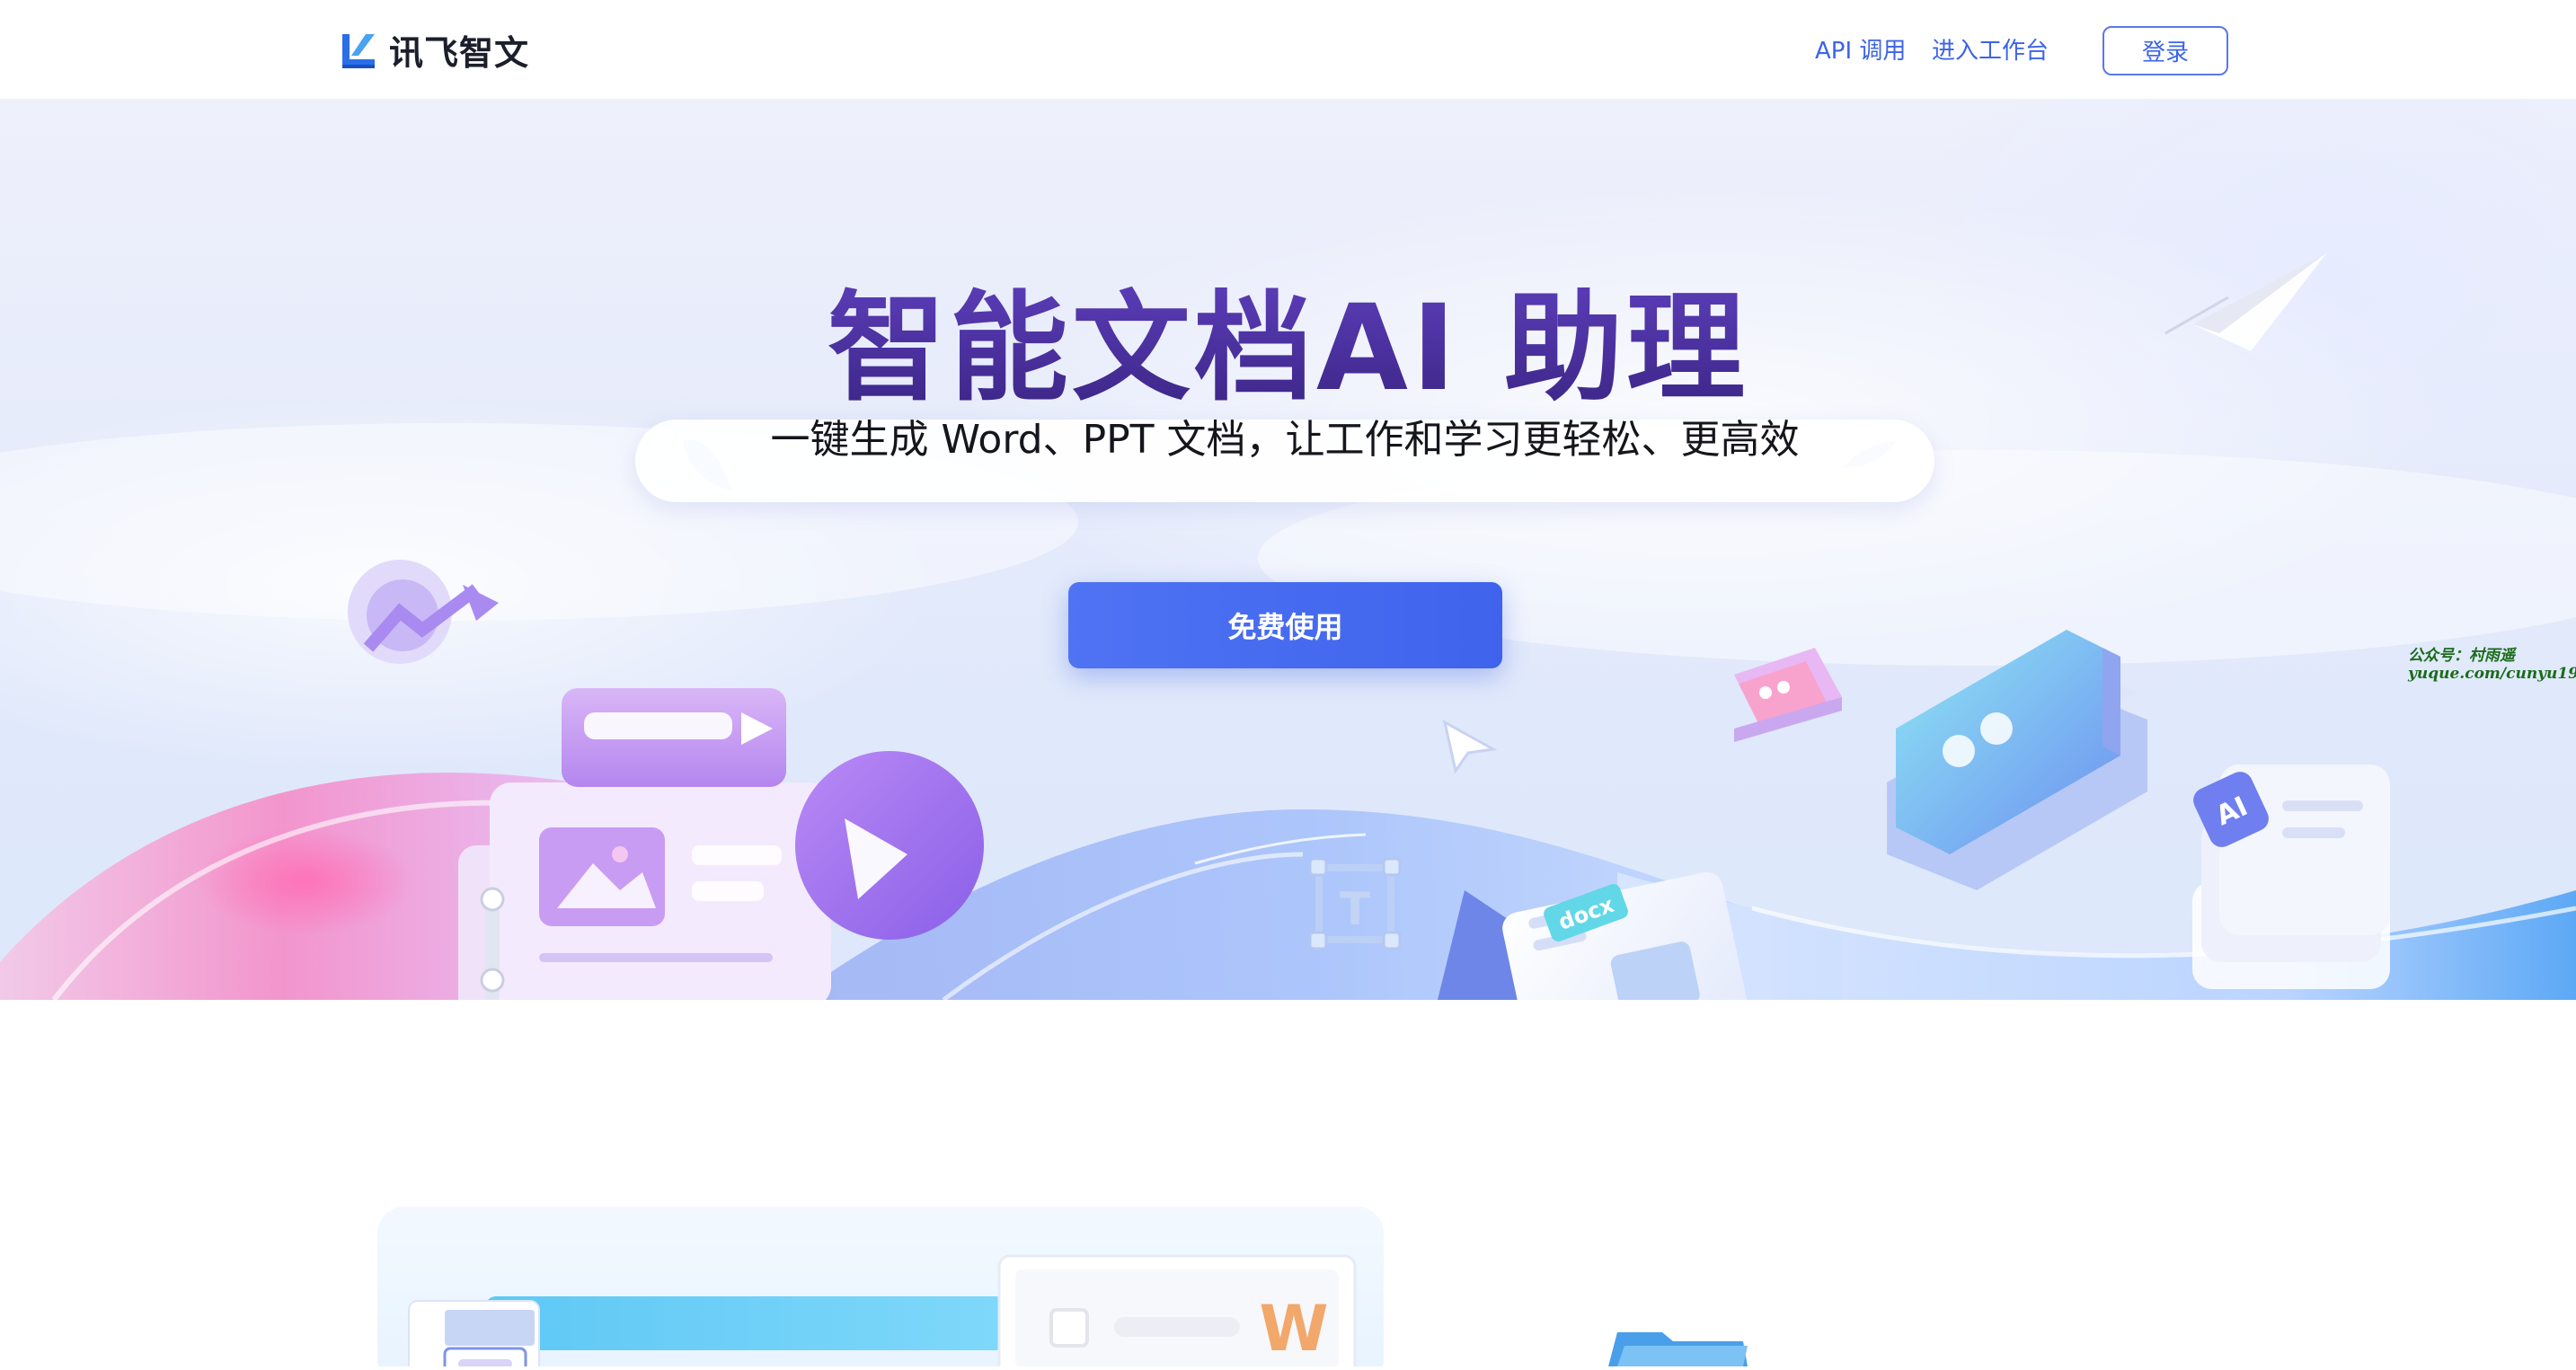 The height and width of the screenshot is (1370, 2576). I want to click on login-button: 登录, so click(2165, 50).